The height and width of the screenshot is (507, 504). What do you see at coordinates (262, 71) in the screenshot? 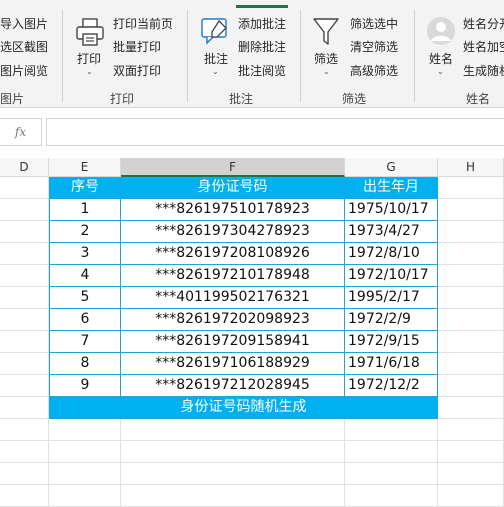
I see `comment-preview-button: 批注阅览` at bounding box center [262, 71].